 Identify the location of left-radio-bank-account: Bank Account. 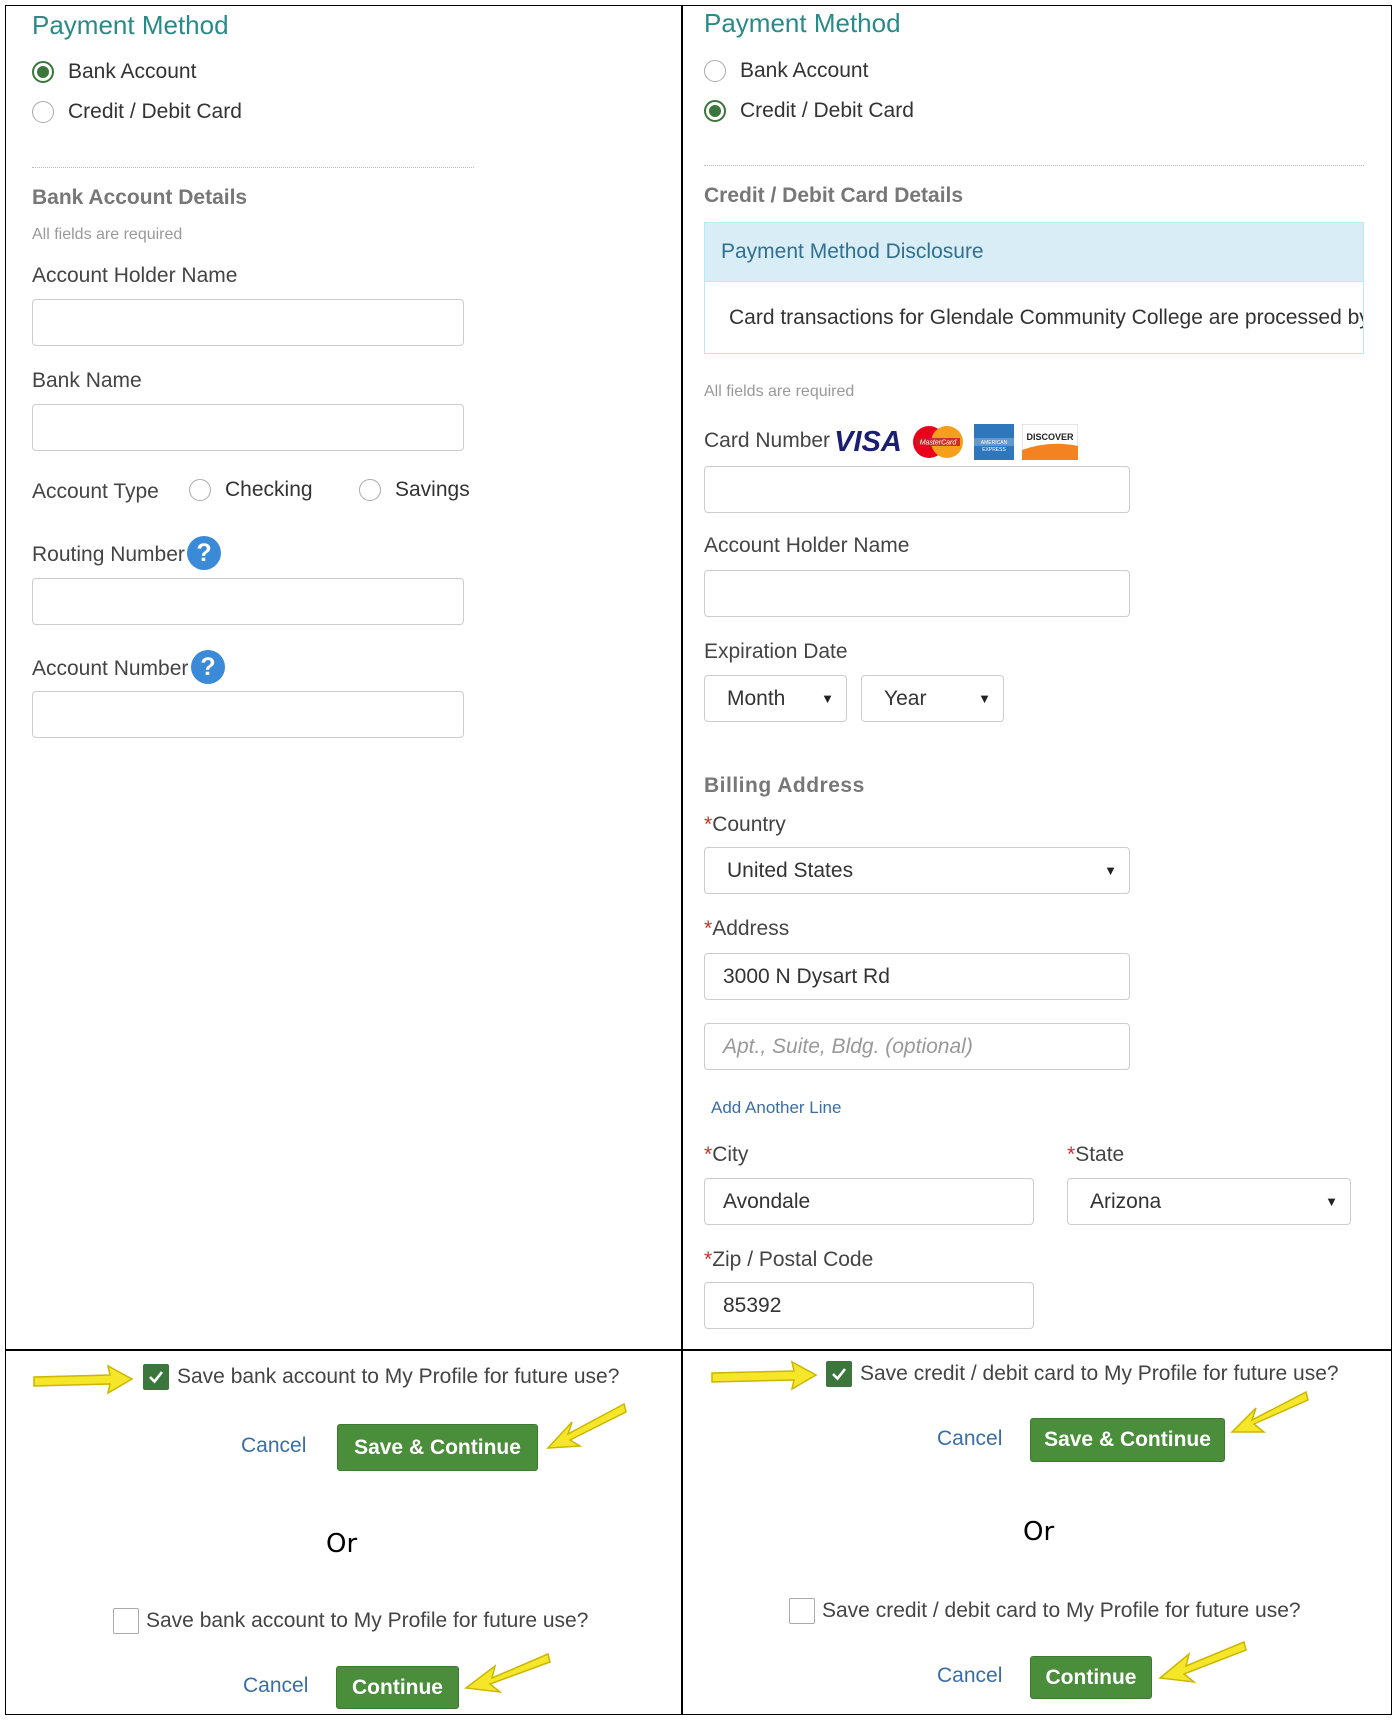
(114, 72).